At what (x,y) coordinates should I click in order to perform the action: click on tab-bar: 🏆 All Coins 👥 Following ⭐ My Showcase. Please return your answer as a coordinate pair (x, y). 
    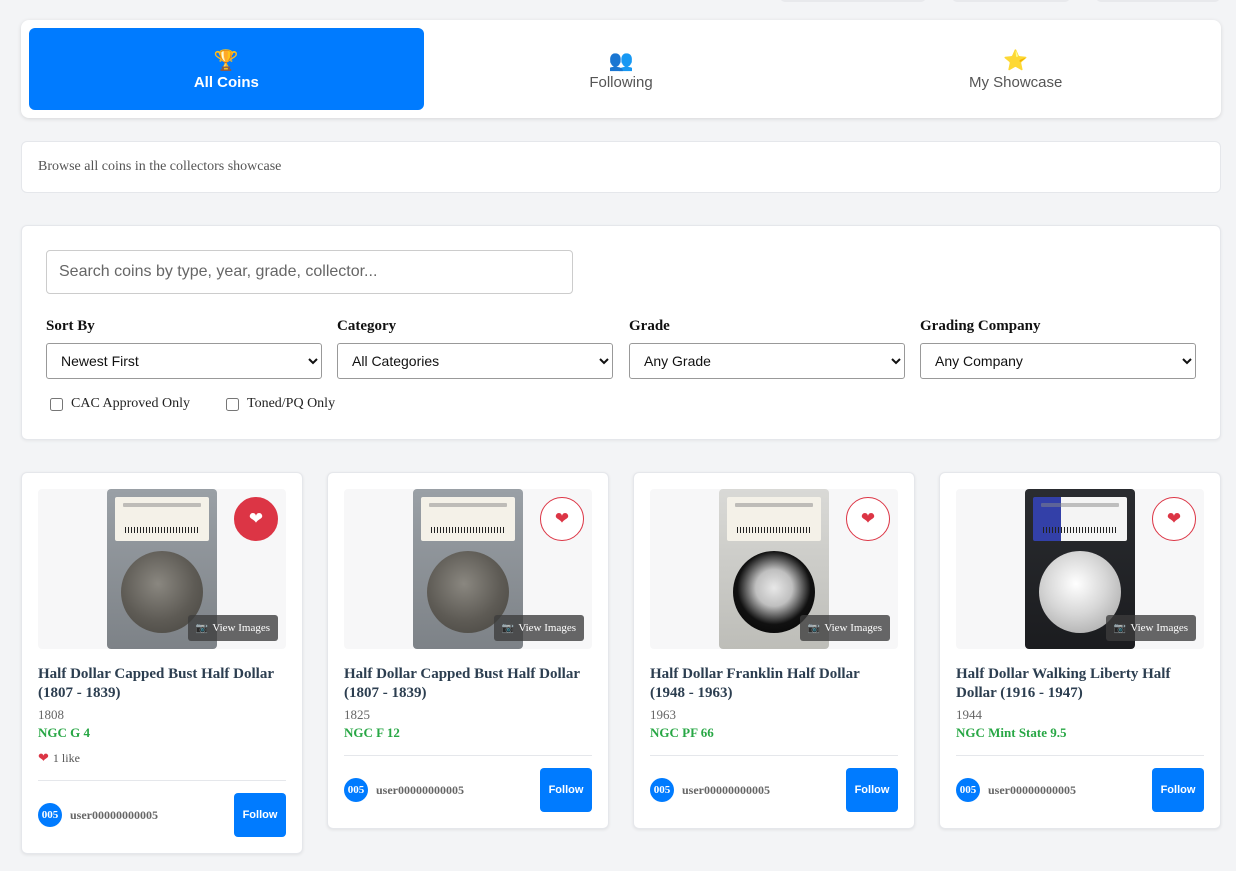
    Looking at the image, I should click on (621, 69).